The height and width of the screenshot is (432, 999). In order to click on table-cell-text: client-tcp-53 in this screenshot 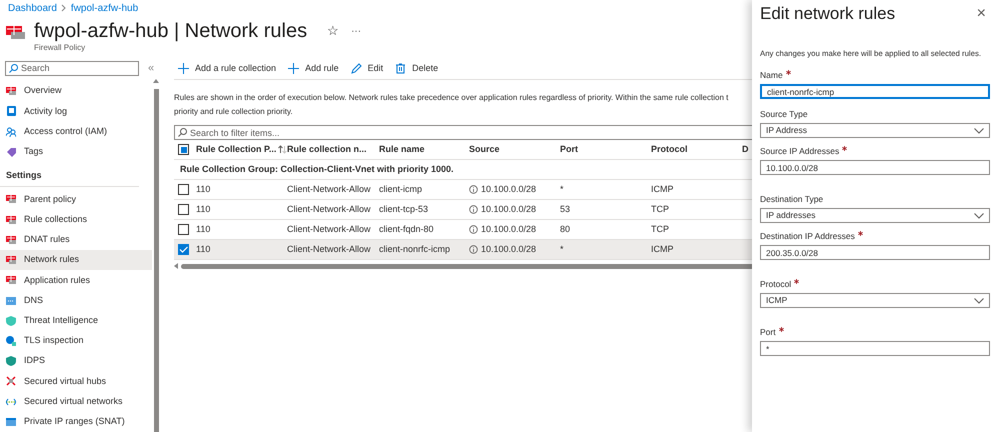, I will do `click(403, 209)`.